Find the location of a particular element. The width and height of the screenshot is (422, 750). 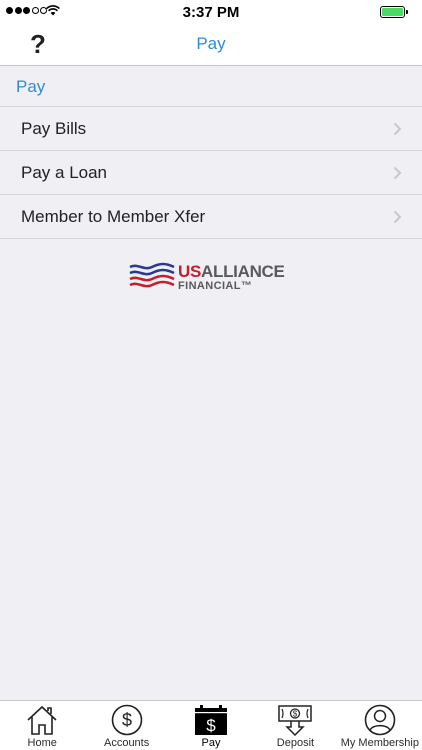

tab-my-membership: My Membership is located at coordinates (380, 725).